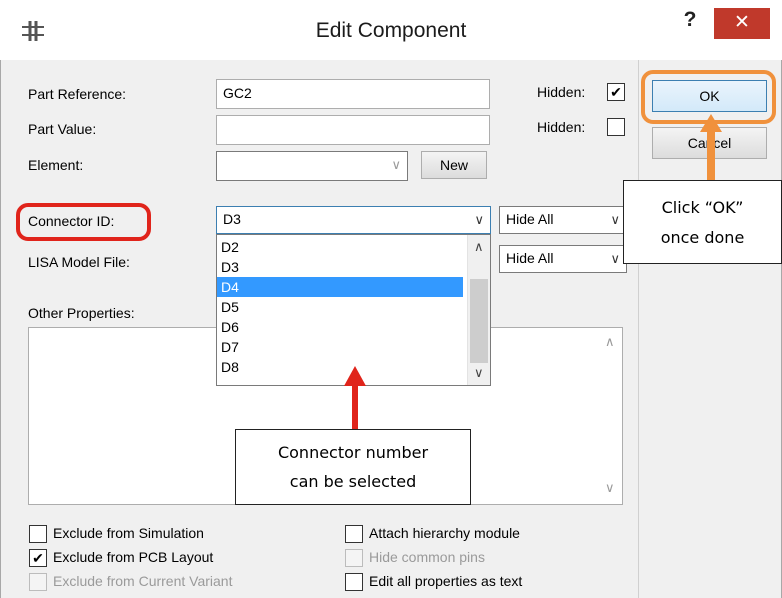 This screenshot has height=598, width=782. What do you see at coordinates (702, 207) in the screenshot?
I see `ok-annotation-line1: Click “OK”` at bounding box center [702, 207].